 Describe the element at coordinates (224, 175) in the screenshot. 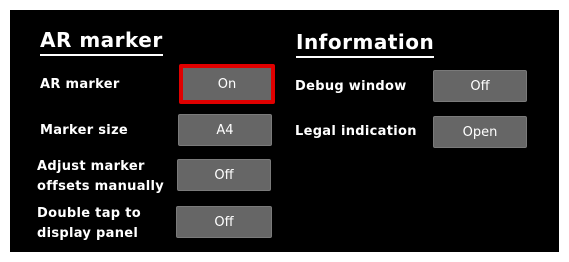

I see `adjust-marker-offsets-button: Off` at that location.